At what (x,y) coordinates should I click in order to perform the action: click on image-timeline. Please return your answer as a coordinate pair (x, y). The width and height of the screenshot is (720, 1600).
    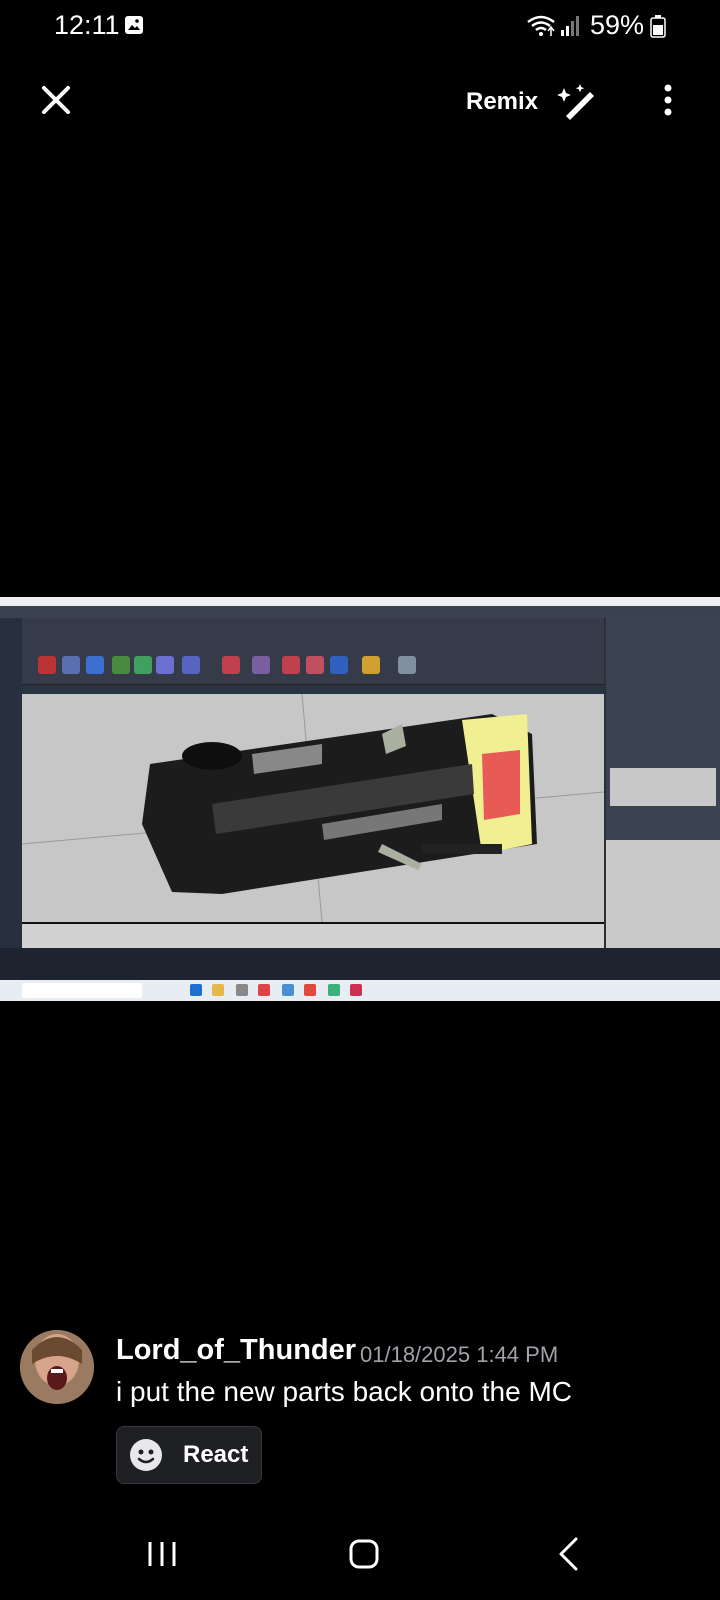
    Looking at the image, I should click on (313, 936).